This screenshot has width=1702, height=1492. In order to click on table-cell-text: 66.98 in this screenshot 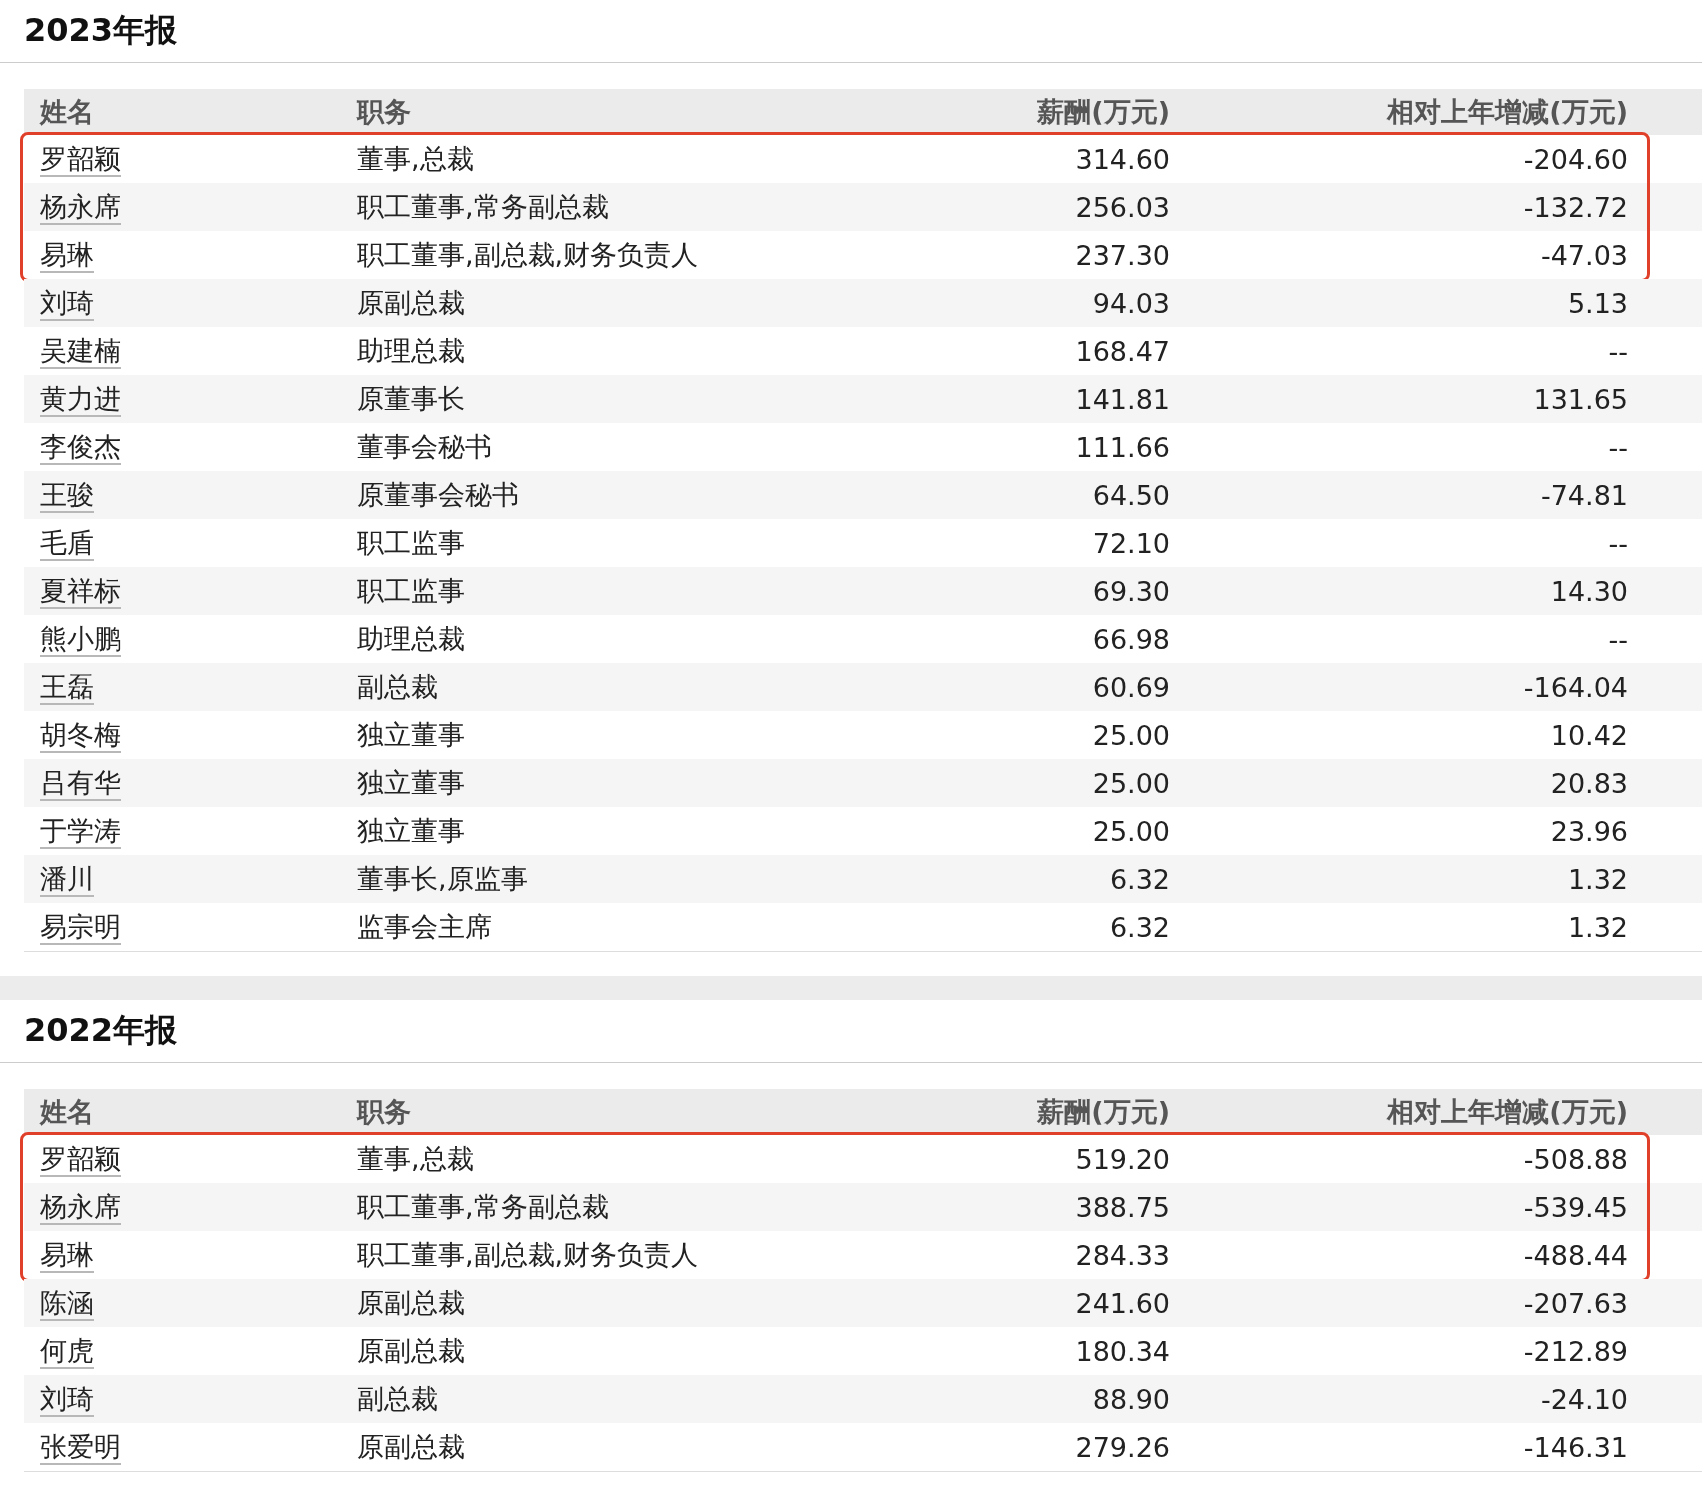, I will do `click(1130, 639)`.